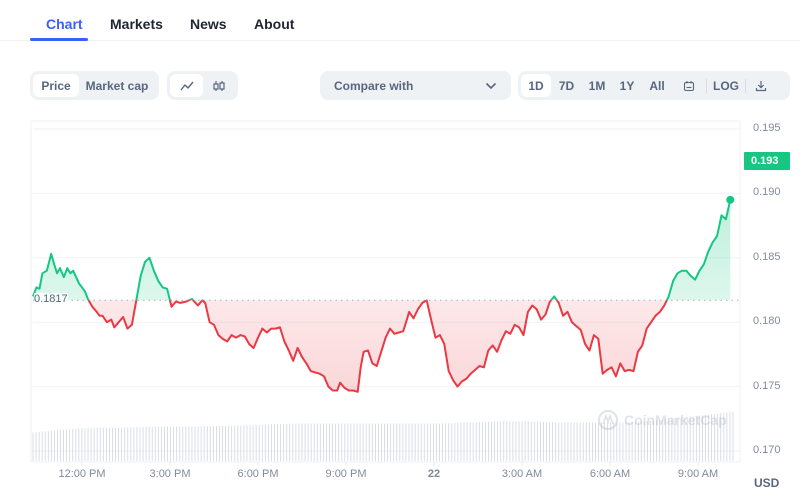 Image resolution: width=800 pixels, height=502 pixels. What do you see at coordinates (767, 321) in the screenshot?
I see `y-tick-label: 0.180` at bounding box center [767, 321].